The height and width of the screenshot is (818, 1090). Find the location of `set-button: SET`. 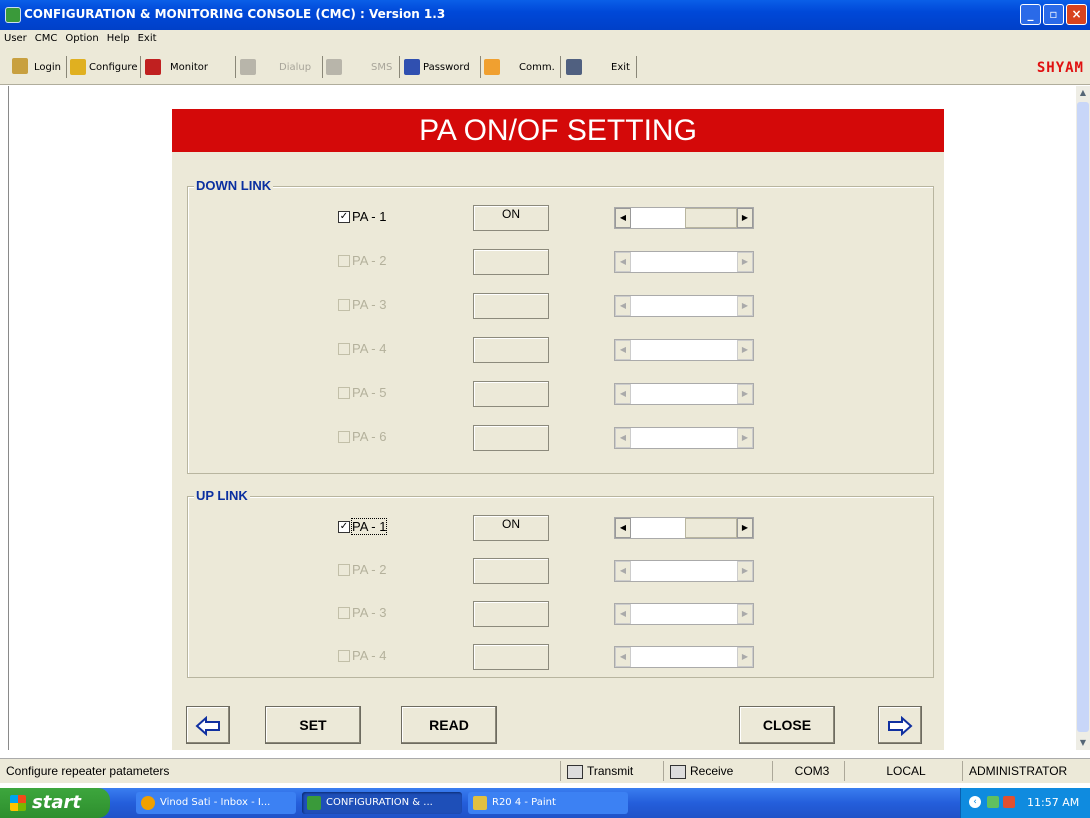

set-button: SET is located at coordinates (313, 725).